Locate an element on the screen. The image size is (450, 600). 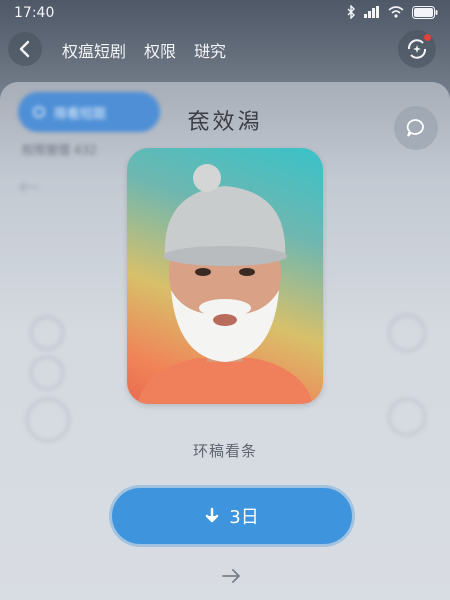
popup-caption: 环稿看条 is located at coordinates (224, 451).